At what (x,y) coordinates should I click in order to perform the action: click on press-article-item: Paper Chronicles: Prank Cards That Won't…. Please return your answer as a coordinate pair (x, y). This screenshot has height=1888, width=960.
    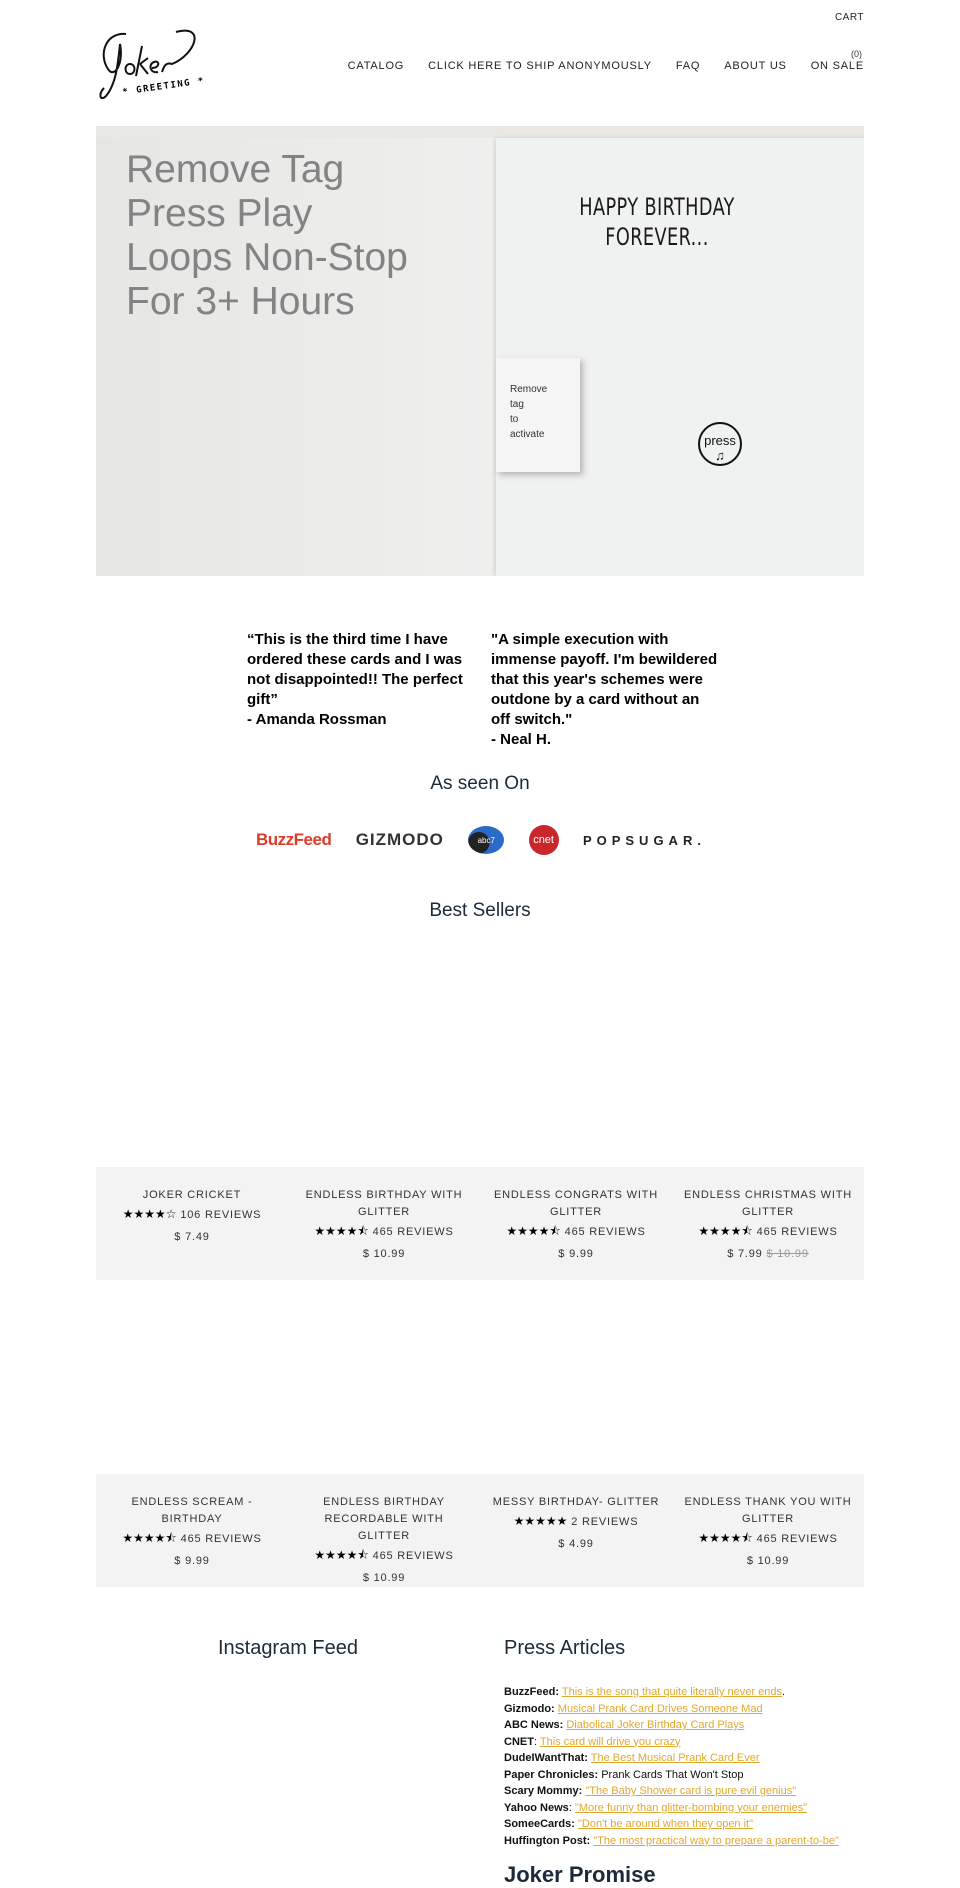
    Looking at the image, I should click on (671, 1775).